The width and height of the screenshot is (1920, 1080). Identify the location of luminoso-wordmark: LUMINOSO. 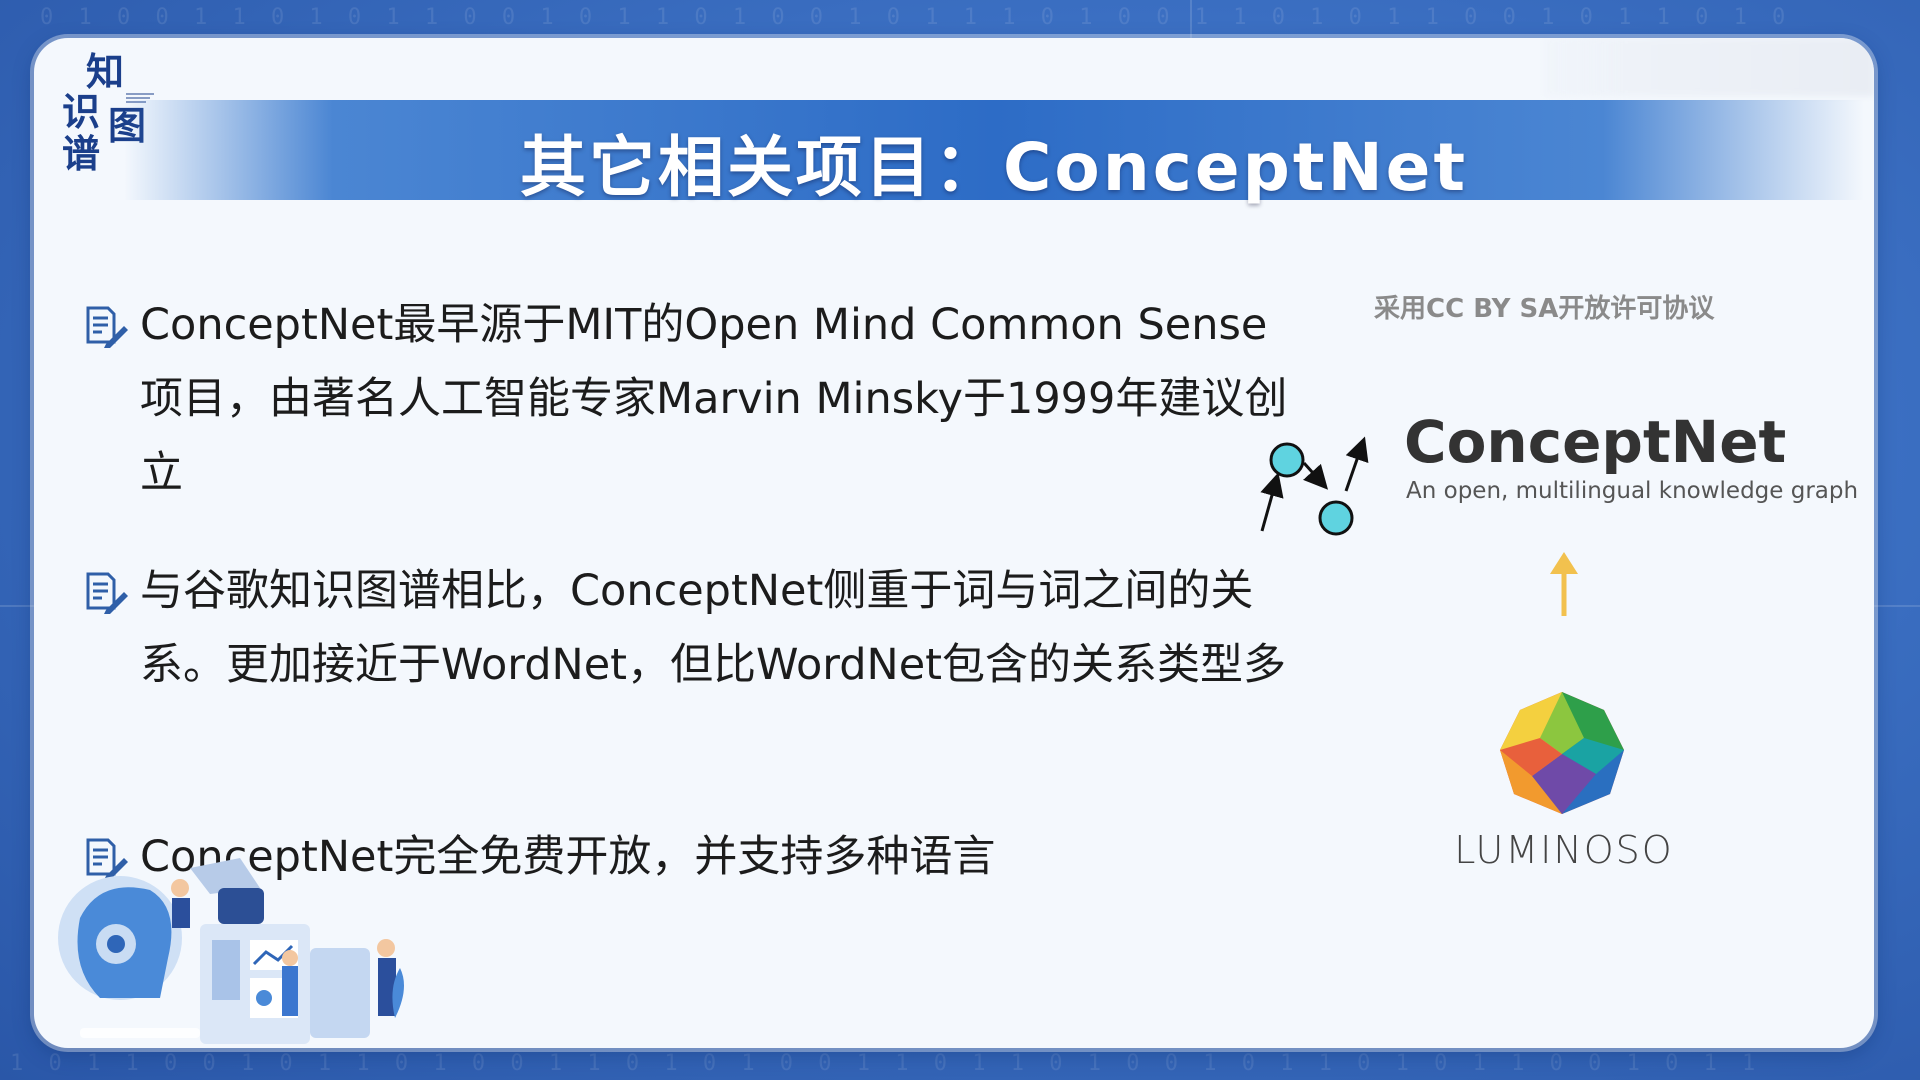
(1564, 850).